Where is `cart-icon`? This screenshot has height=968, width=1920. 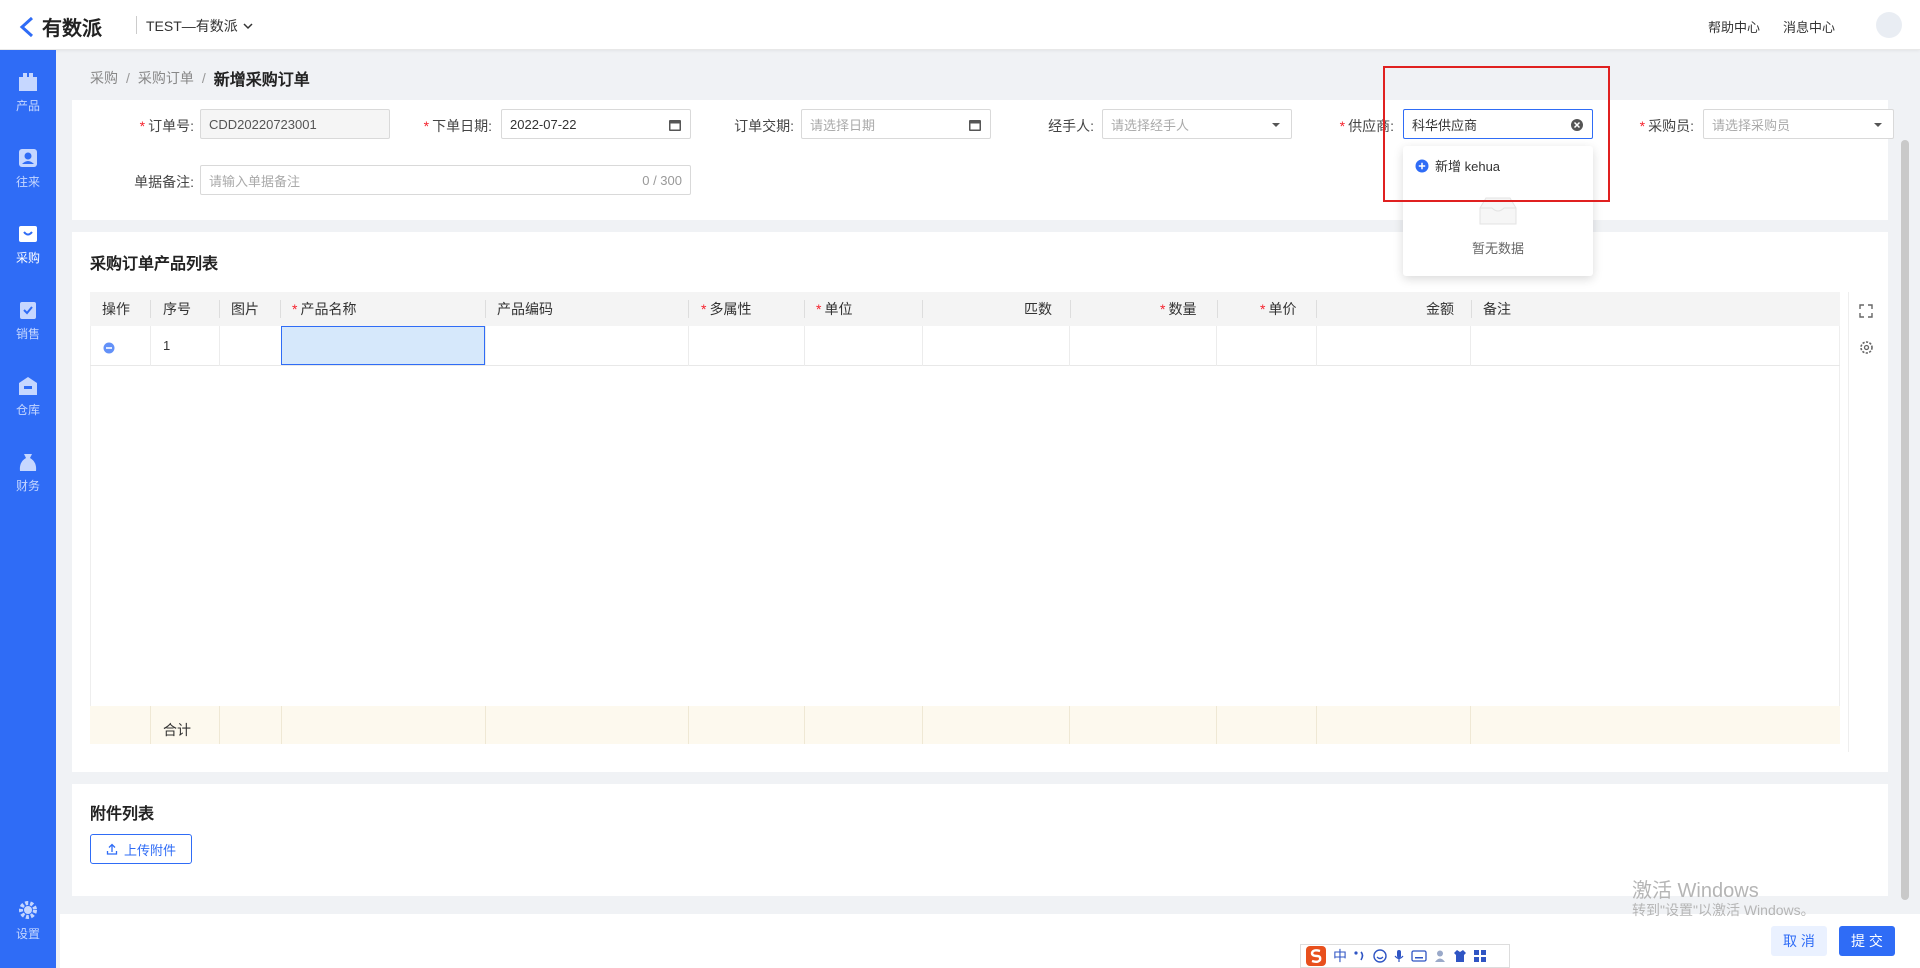 cart-icon is located at coordinates (28, 233).